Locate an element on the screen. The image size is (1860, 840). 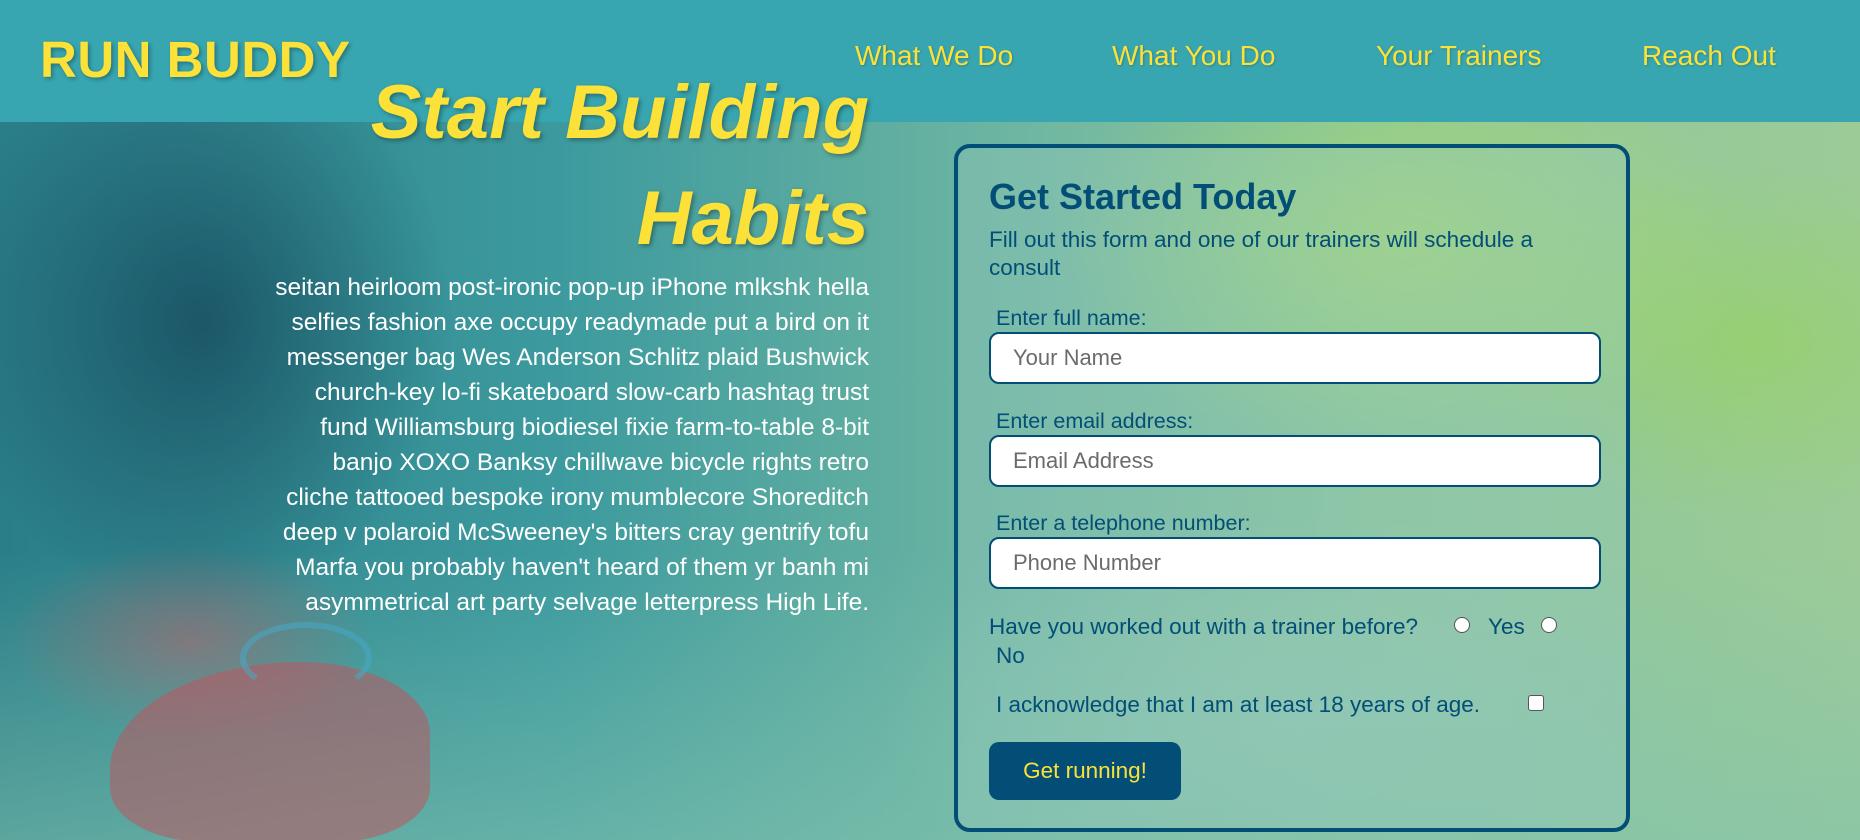
radio-no-label: No is located at coordinates (1010, 655).